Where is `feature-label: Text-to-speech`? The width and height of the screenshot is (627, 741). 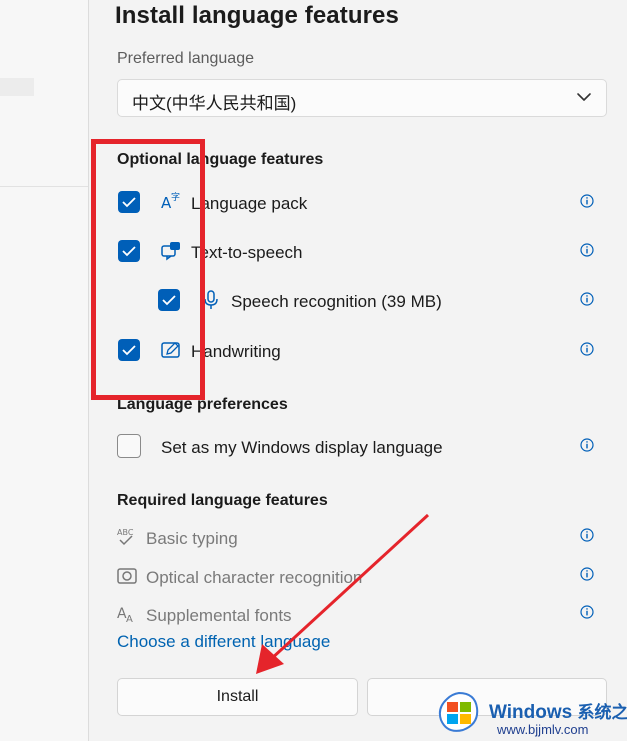 feature-label: Text-to-speech is located at coordinates (247, 252).